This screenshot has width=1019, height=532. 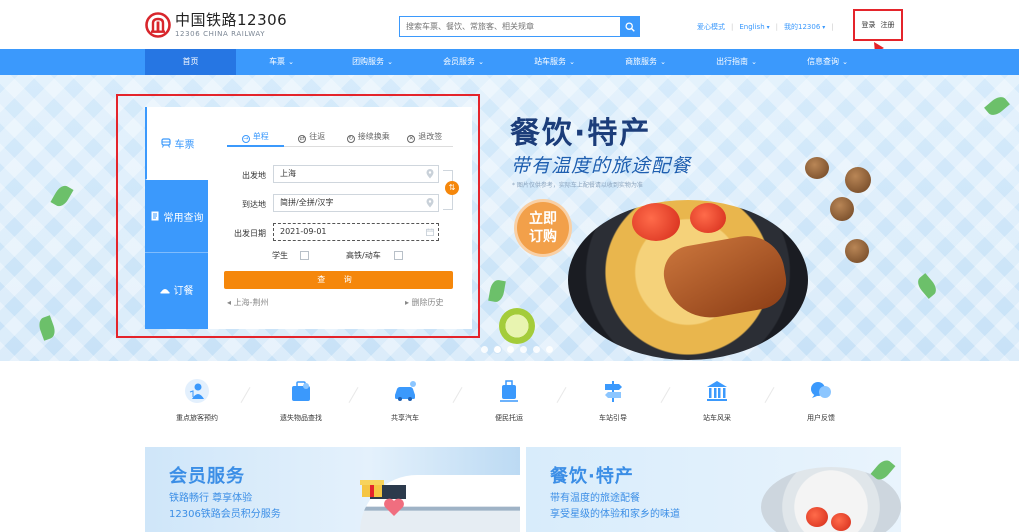 What do you see at coordinates (615, 514) in the screenshot?
I see `dining-card-line2: 享受星级的体验和家乡的味道` at bounding box center [615, 514].